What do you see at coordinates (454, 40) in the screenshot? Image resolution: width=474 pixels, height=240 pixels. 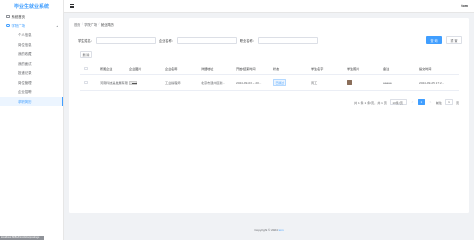 I see `reset-button: 重 置` at bounding box center [454, 40].